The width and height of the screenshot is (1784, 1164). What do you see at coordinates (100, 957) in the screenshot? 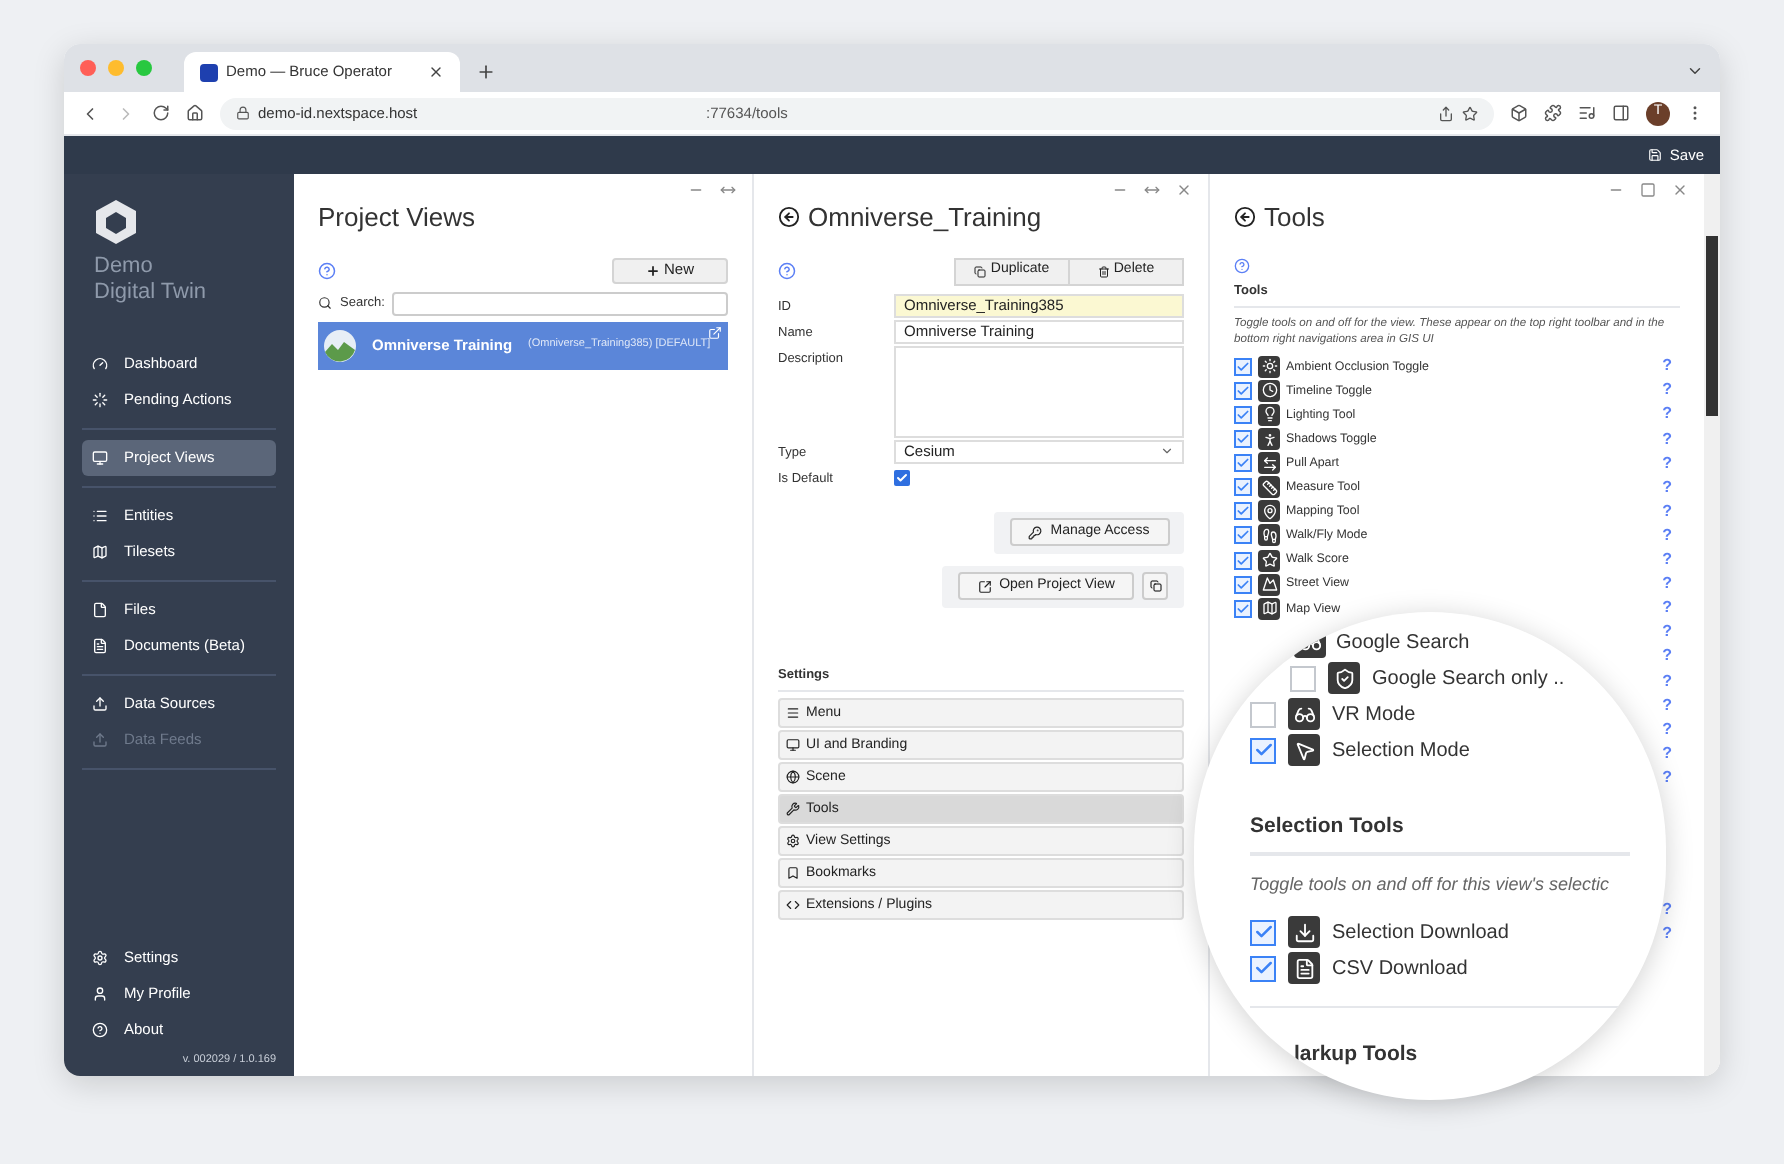
I see `settings-icon` at bounding box center [100, 957].